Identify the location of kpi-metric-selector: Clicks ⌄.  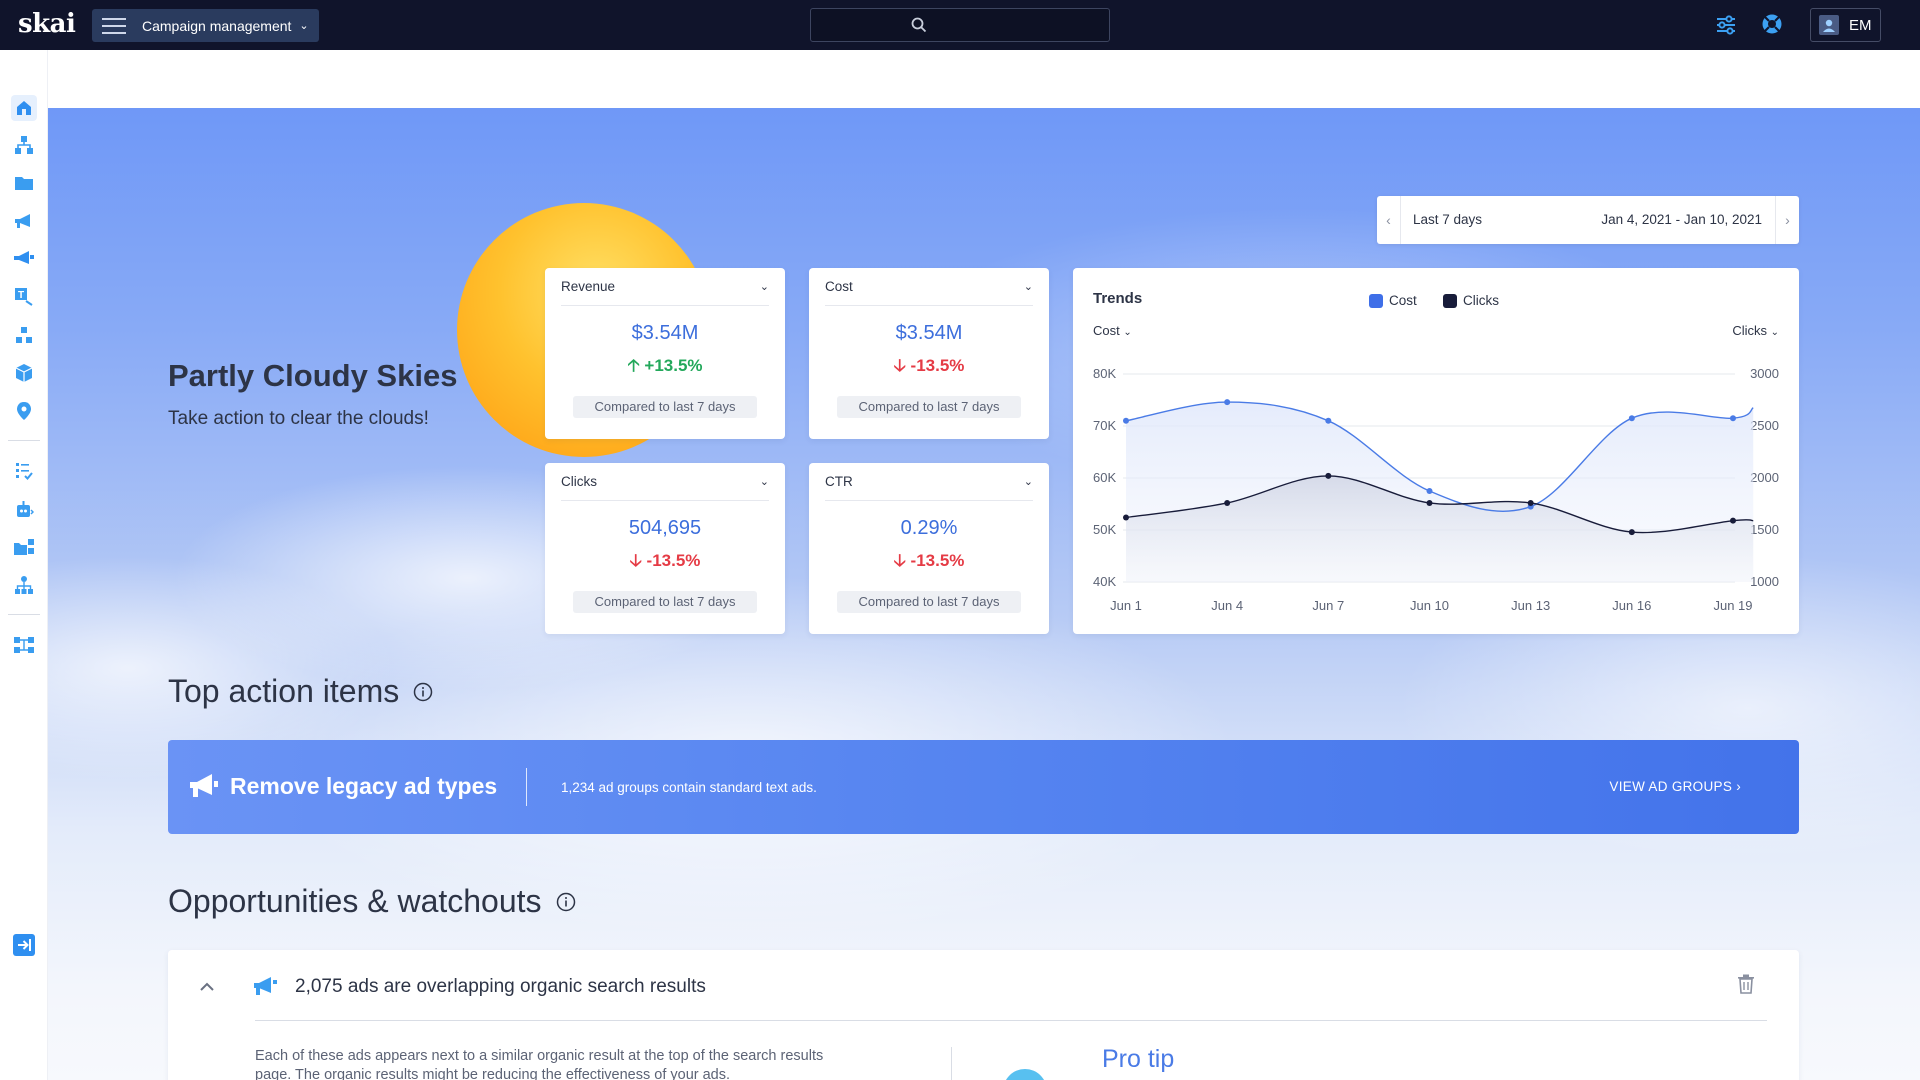
(665, 482).